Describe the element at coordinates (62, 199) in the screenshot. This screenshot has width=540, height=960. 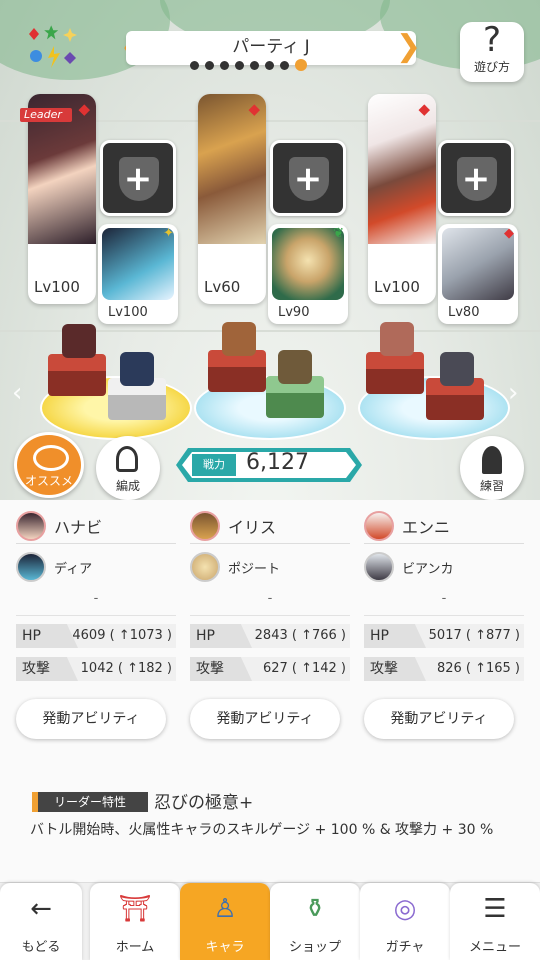
I see `party-card-1-main: ◆ Lv100` at that location.